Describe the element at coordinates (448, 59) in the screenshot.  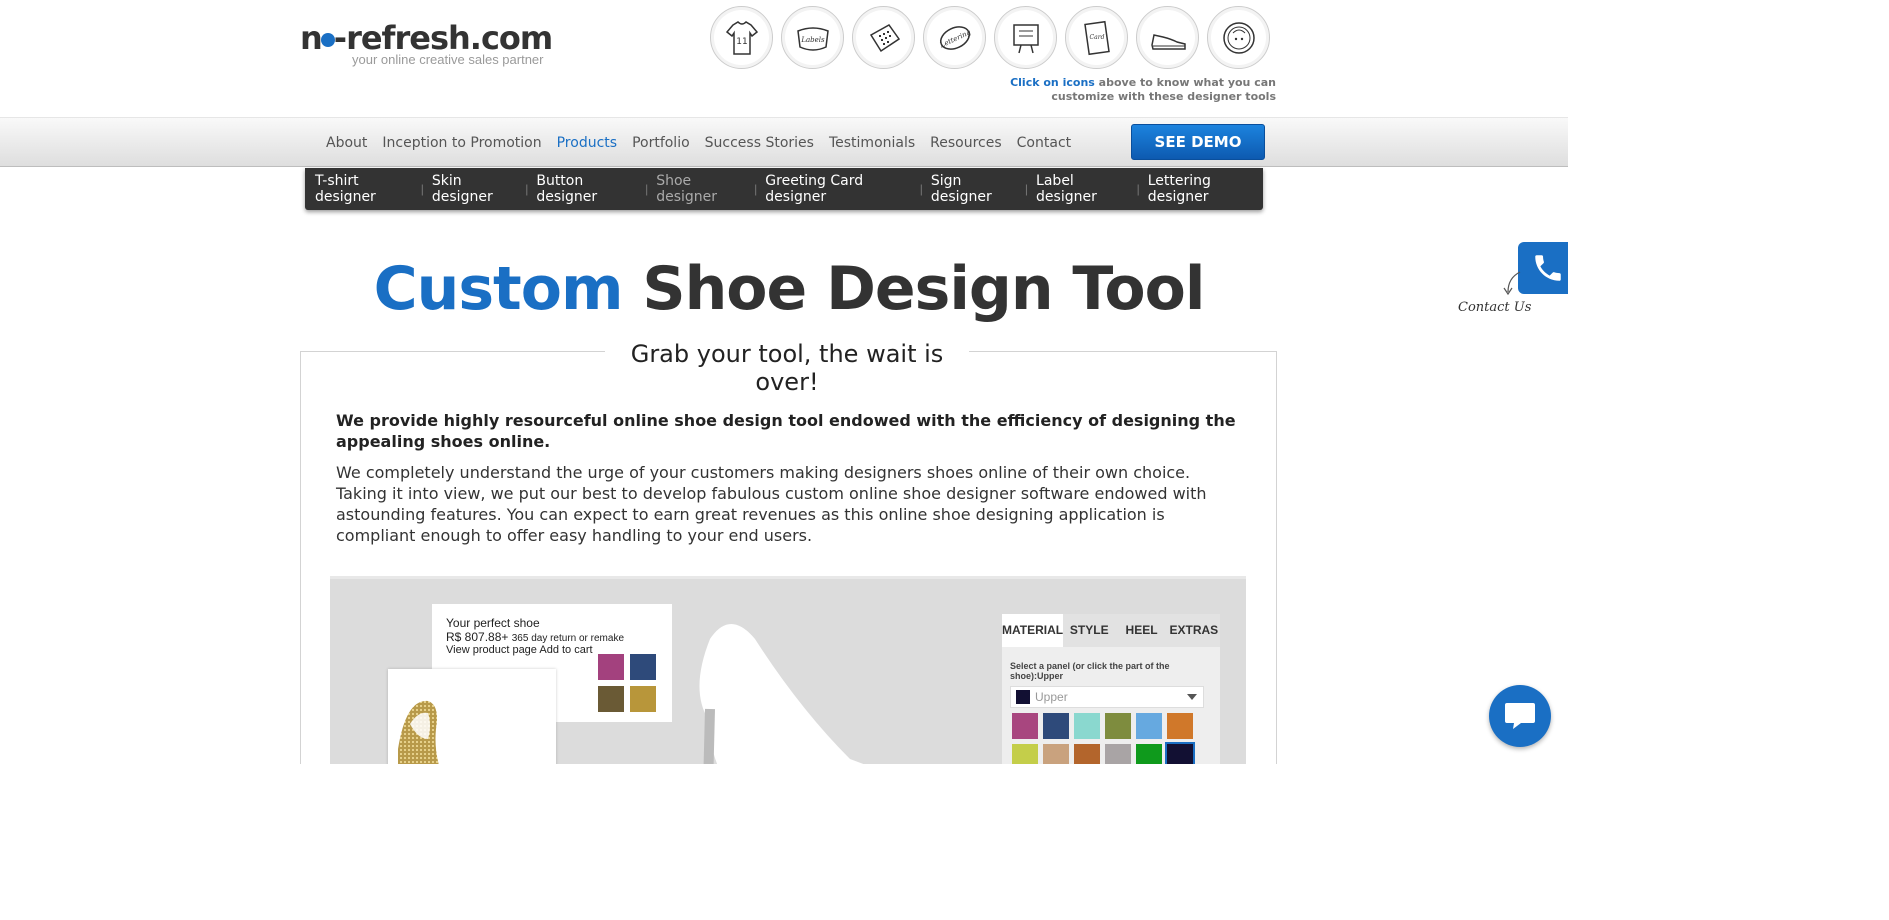
I see `logo-tagline: your online creative sales partner` at that location.